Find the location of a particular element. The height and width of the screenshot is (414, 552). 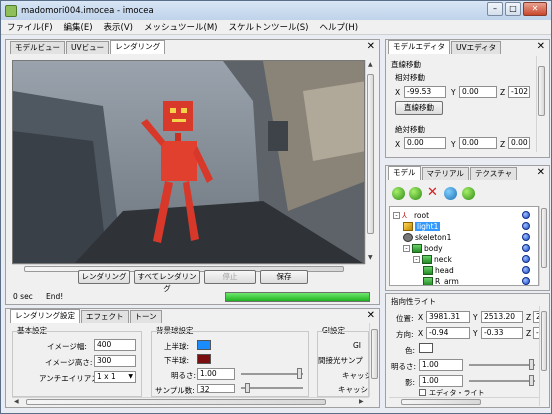

close-button: ✕ is located at coordinates (535, 9).